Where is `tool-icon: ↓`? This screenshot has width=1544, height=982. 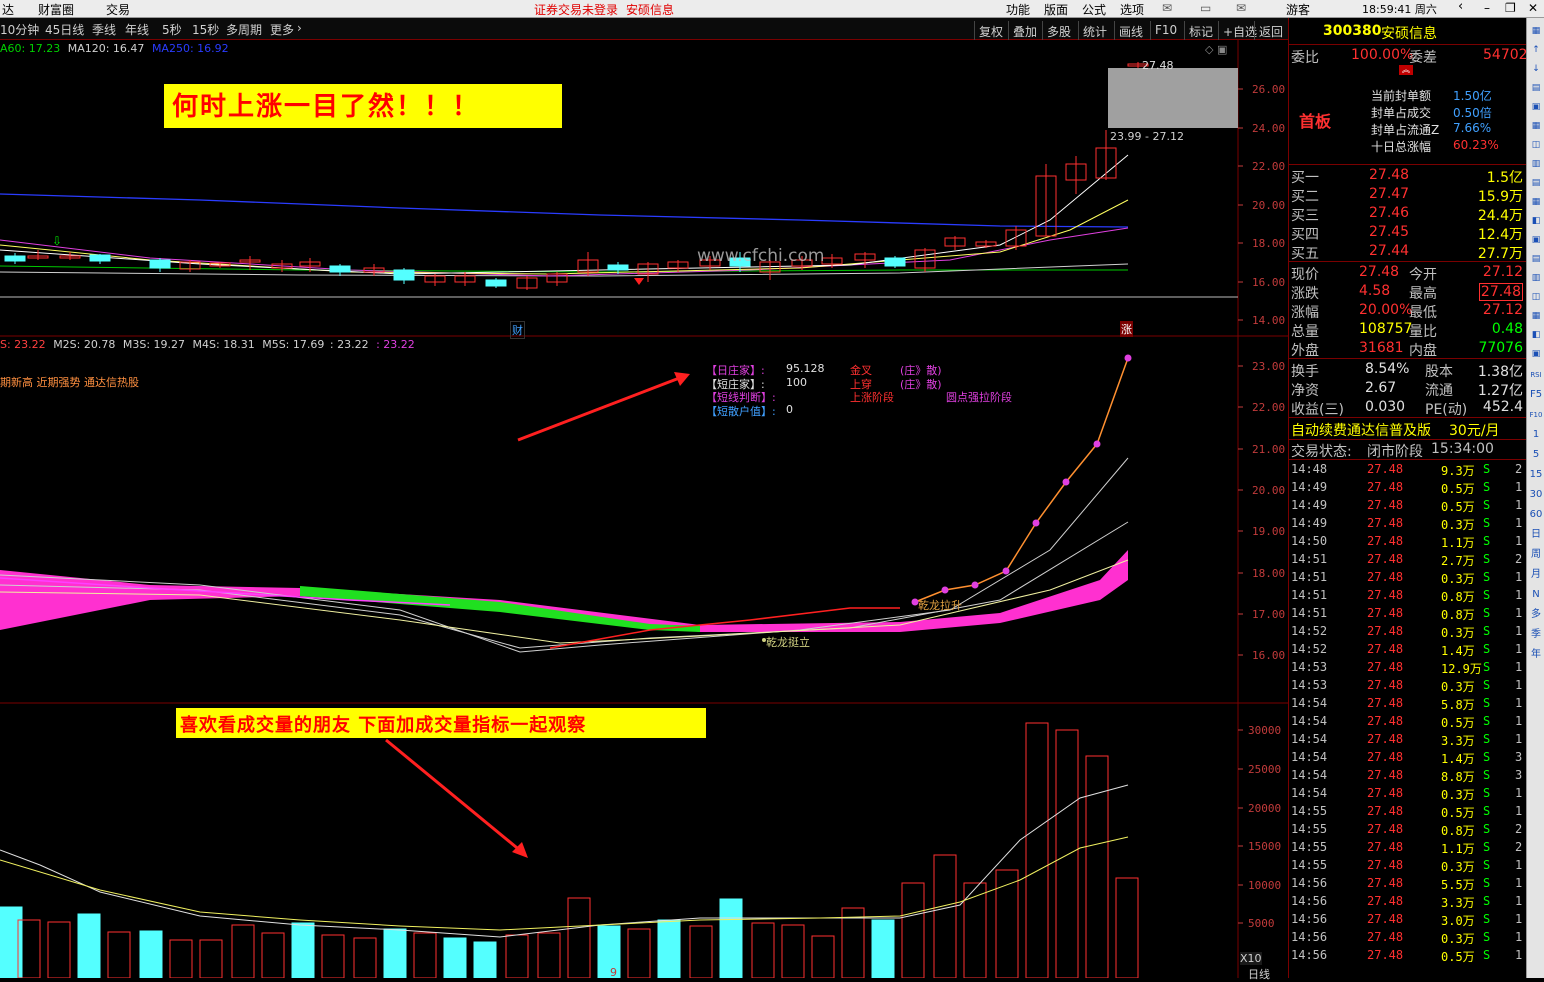
tool-icon: ↓ is located at coordinates (1536, 69).